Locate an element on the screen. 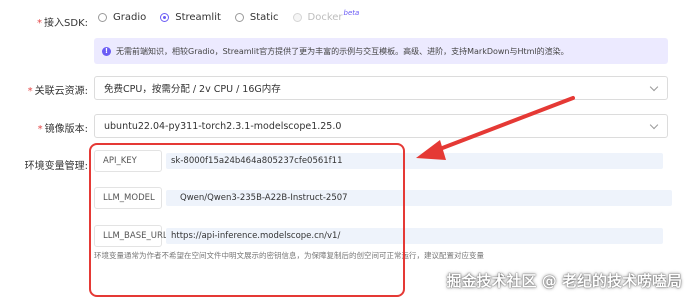  watermark: 掘金技术社区 @ 老纪的技术唠嗑局 is located at coordinates (564, 281).